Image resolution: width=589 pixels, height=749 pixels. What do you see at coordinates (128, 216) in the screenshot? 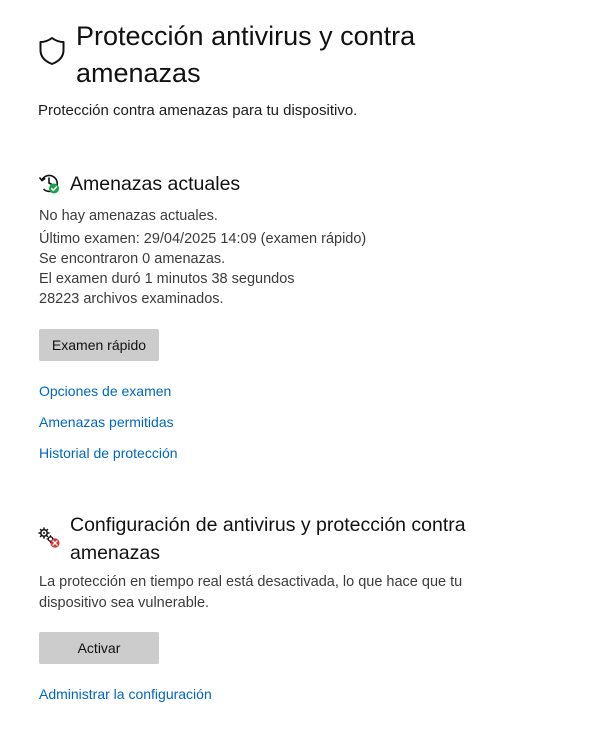
I see `threat-status-text: No hay amenazas actuales.` at bounding box center [128, 216].